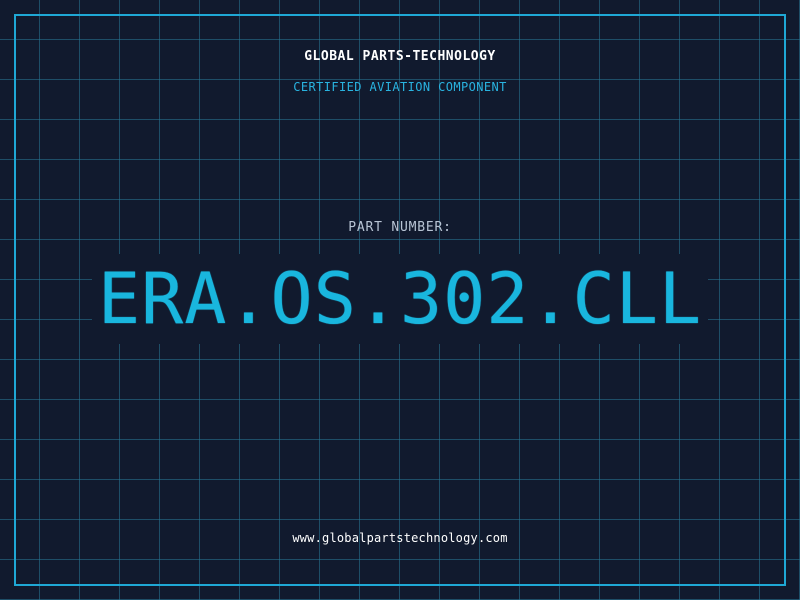  What do you see at coordinates (400, 56) in the screenshot?
I see `brand-name: GLOBAL PARTS-TECHNOLOGY` at bounding box center [400, 56].